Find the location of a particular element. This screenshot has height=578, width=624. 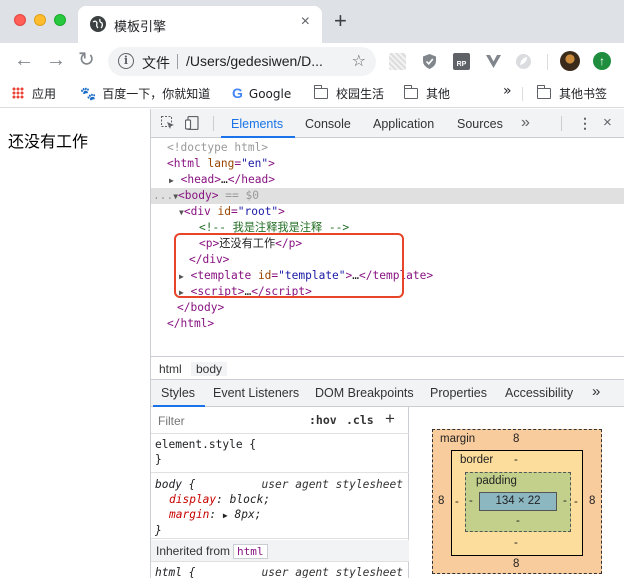

tab-title: 模板引擎 is located at coordinates (140, 27).